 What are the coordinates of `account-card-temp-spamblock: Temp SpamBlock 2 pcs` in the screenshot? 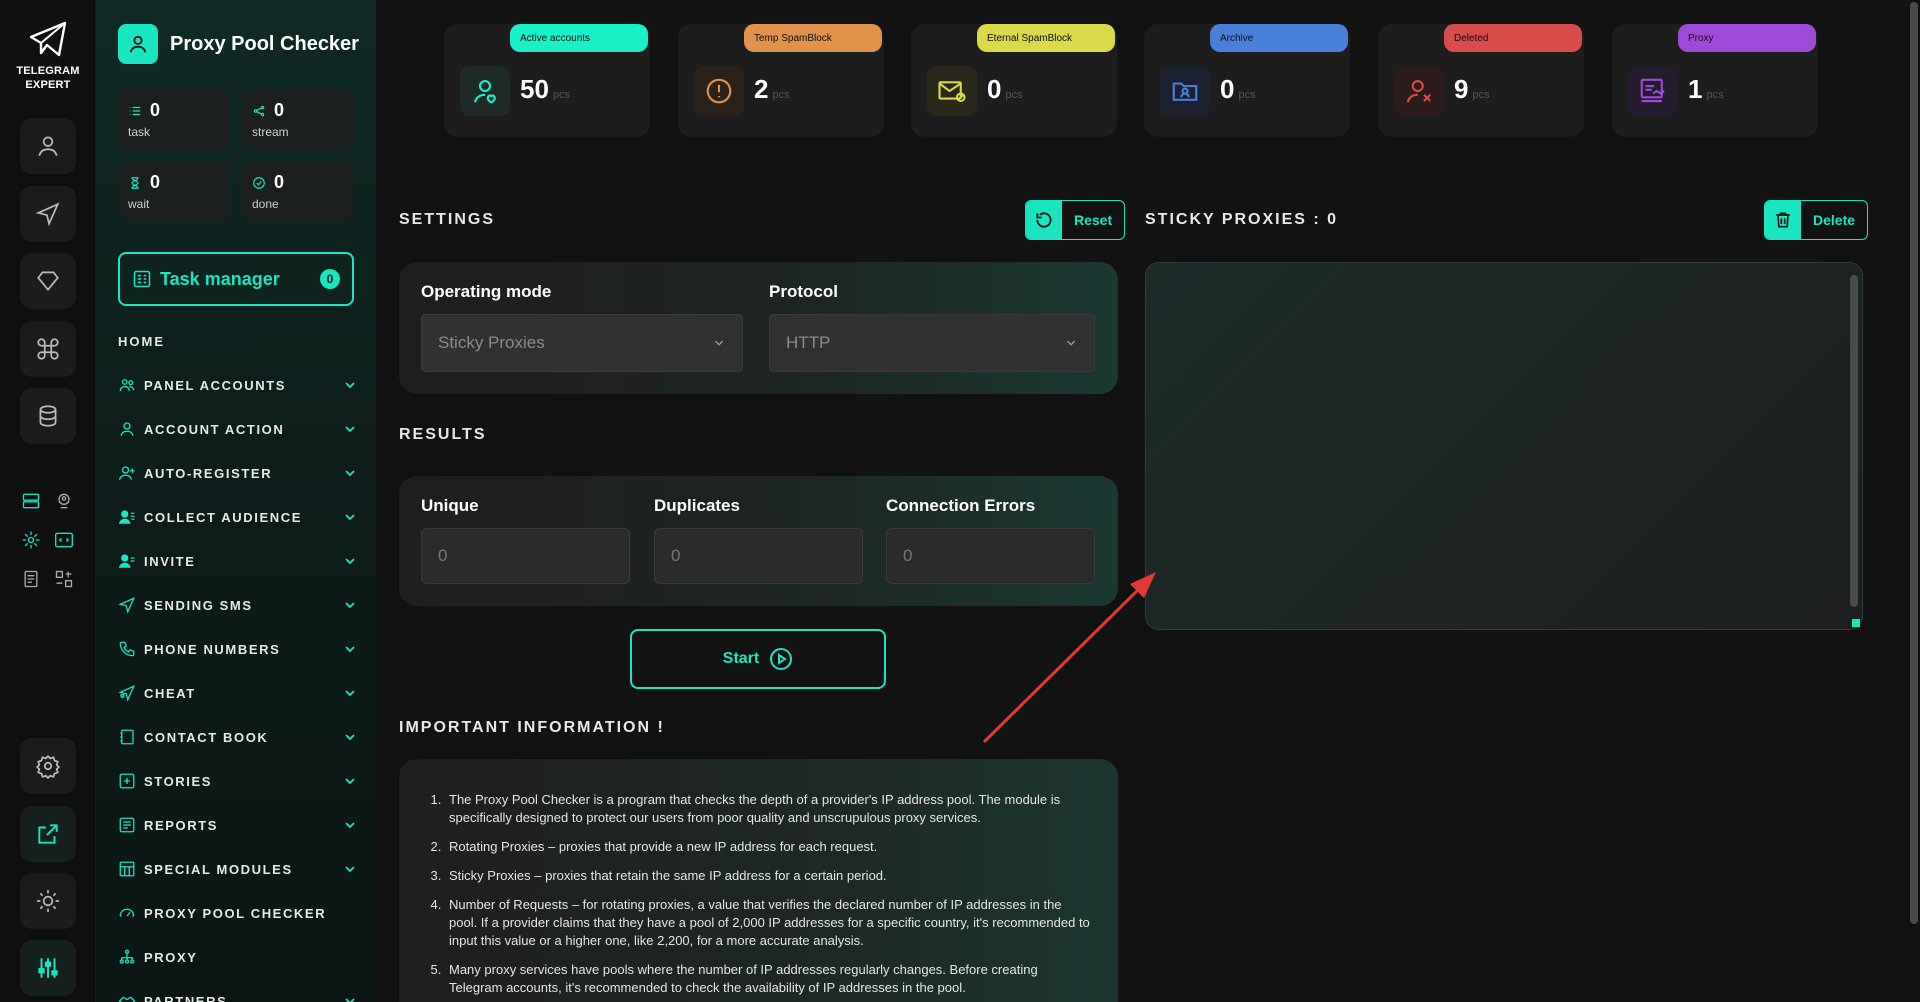 It's located at (781, 80).